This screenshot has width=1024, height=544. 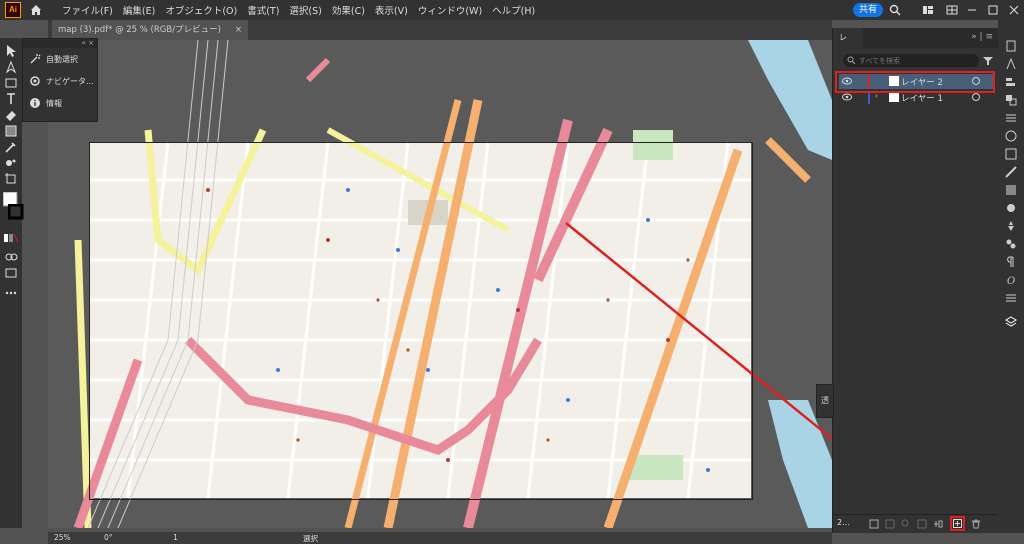 I want to click on menu-edit: 編集(E), so click(x=139, y=10).